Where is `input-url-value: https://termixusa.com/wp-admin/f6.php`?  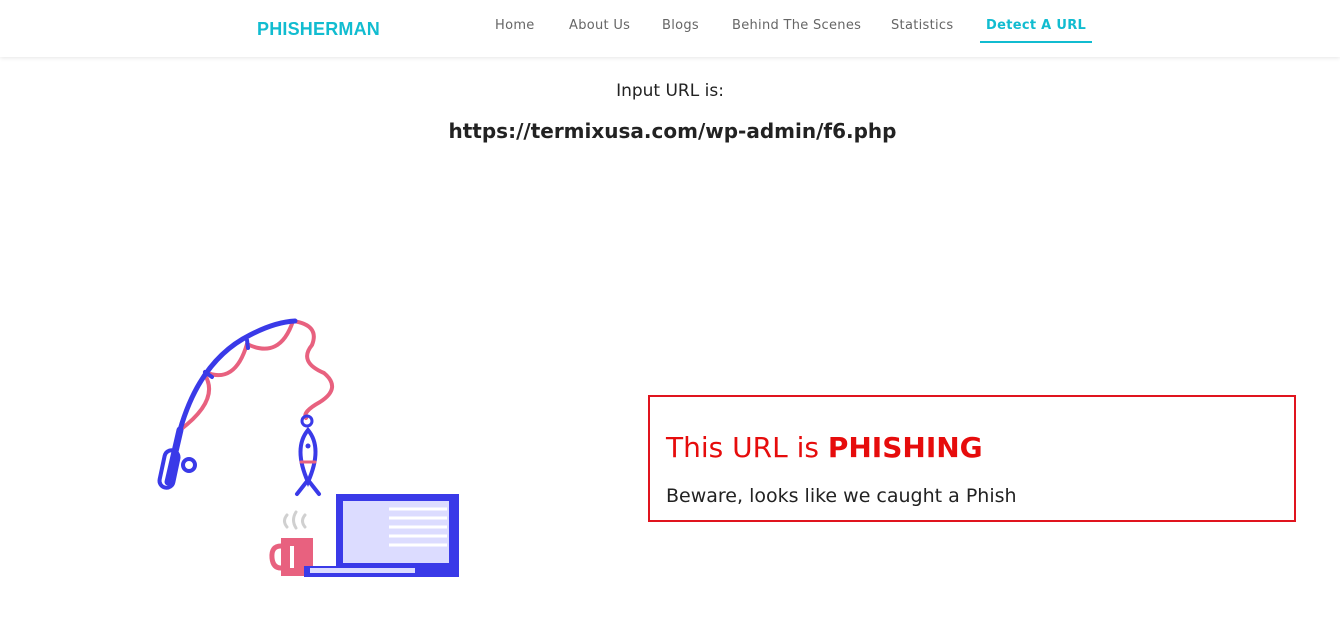 input-url-value: https://termixusa.com/wp-admin/f6.php is located at coordinates (672, 131).